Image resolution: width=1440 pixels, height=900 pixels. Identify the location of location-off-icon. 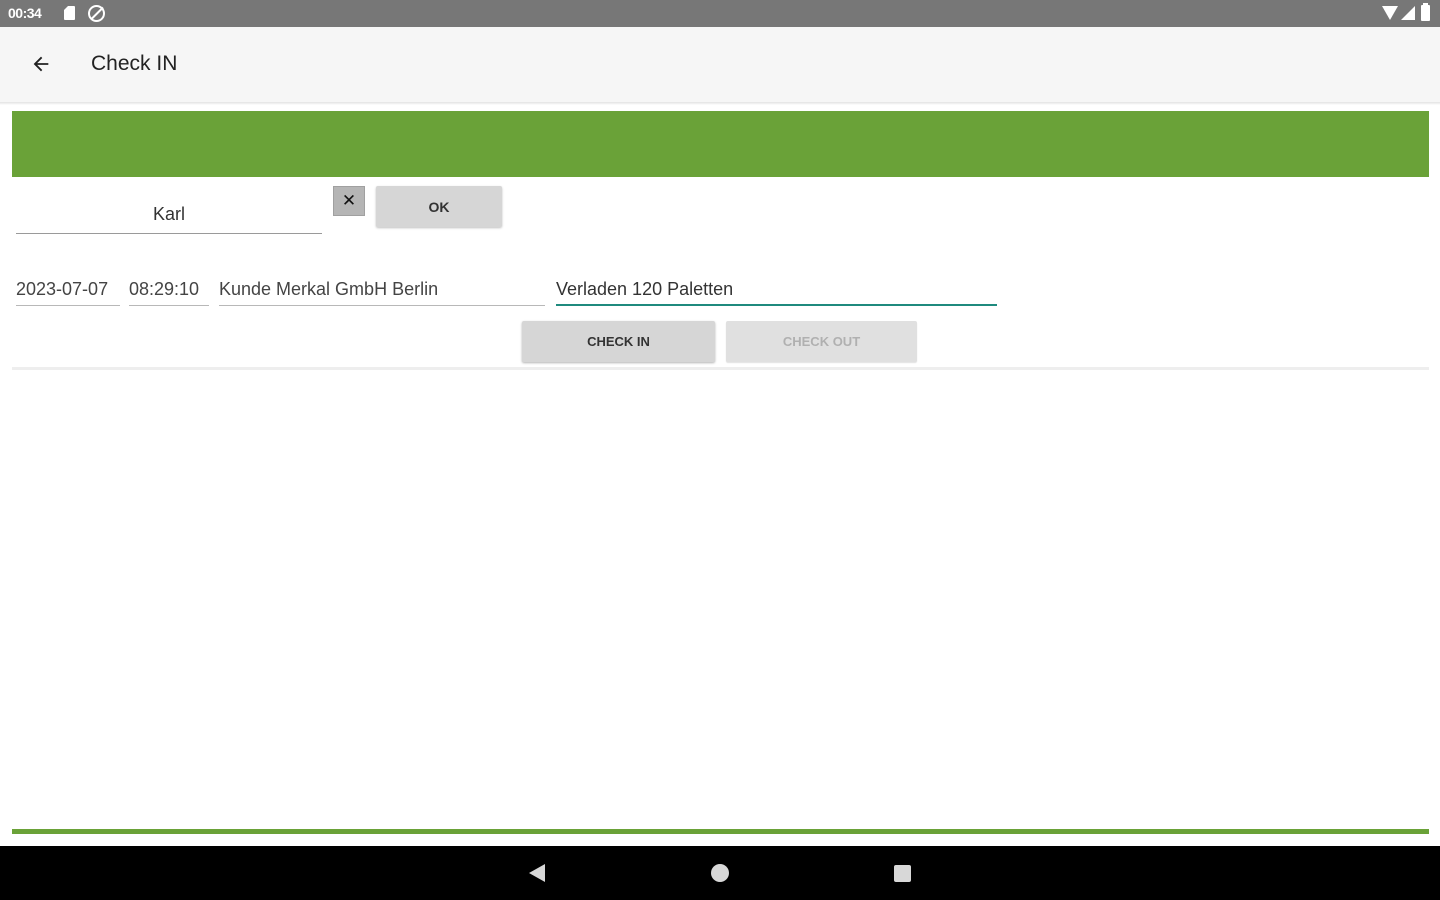
(96, 13).